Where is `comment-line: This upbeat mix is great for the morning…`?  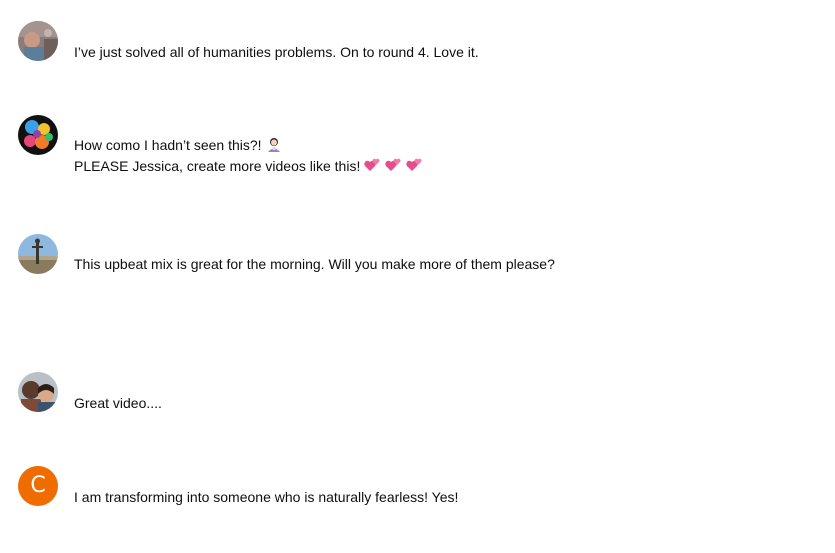 comment-line: This upbeat mix is great for the morning… is located at coordinates (314, 264).